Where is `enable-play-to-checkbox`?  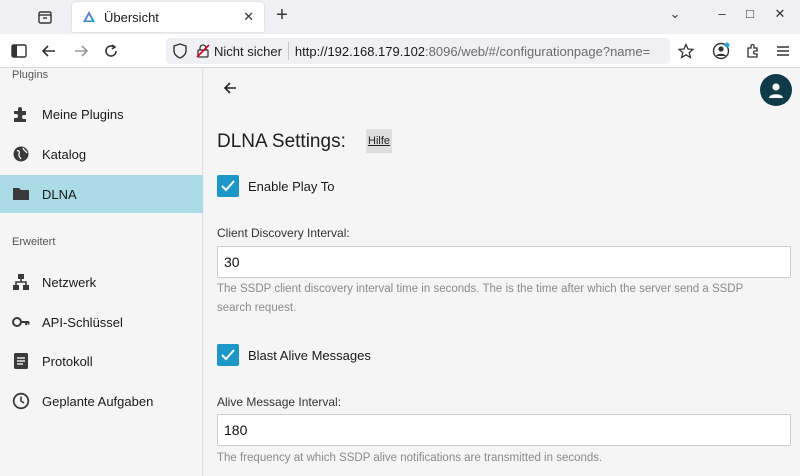 enable-play-to-checkbox is located at coordinates (228, 186).